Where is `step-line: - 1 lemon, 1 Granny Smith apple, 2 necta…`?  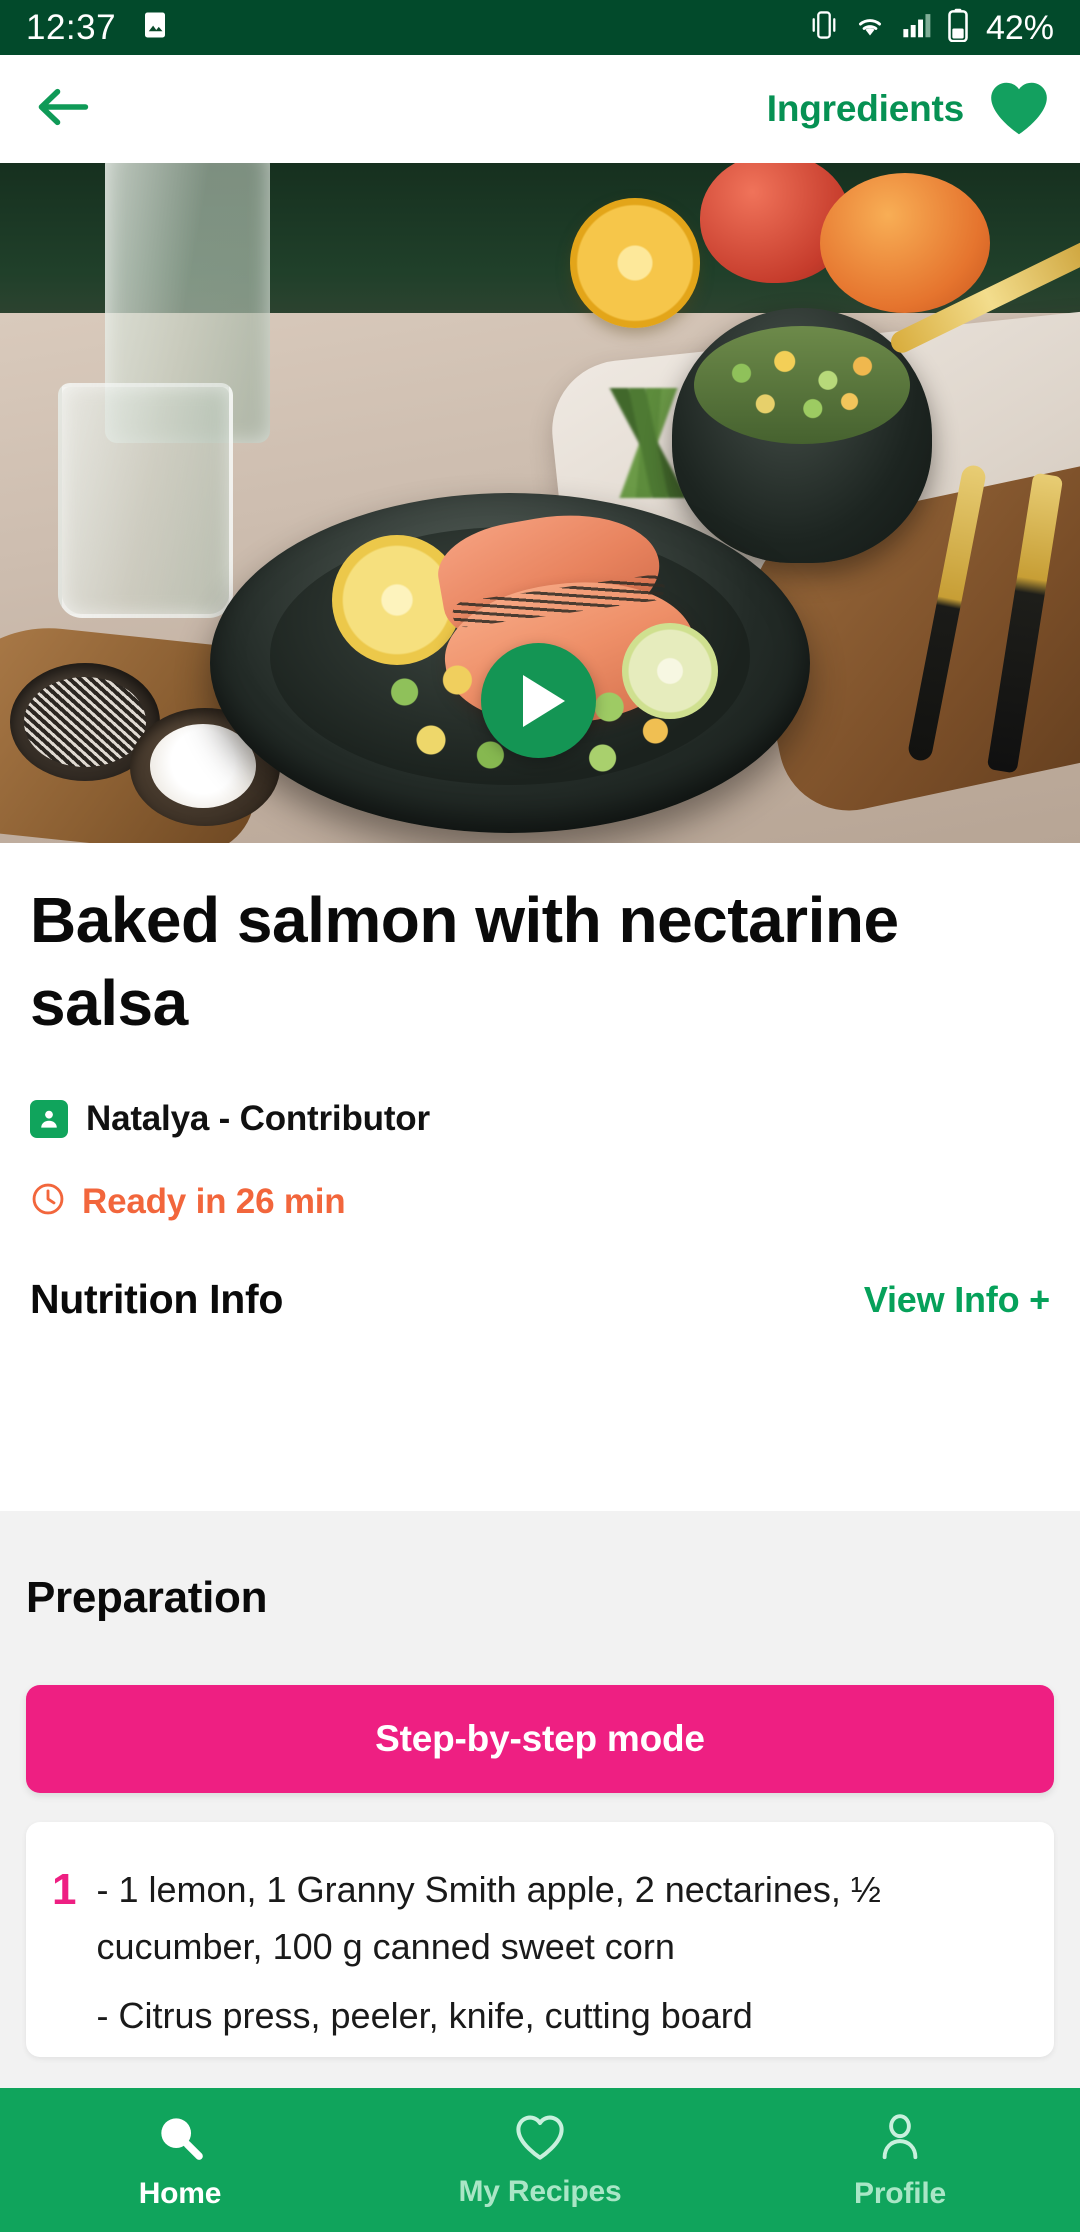
step-line: - 1 lemon, 1 Granny Smith apple, 2 necta… is located at coordinates (488, 1918).